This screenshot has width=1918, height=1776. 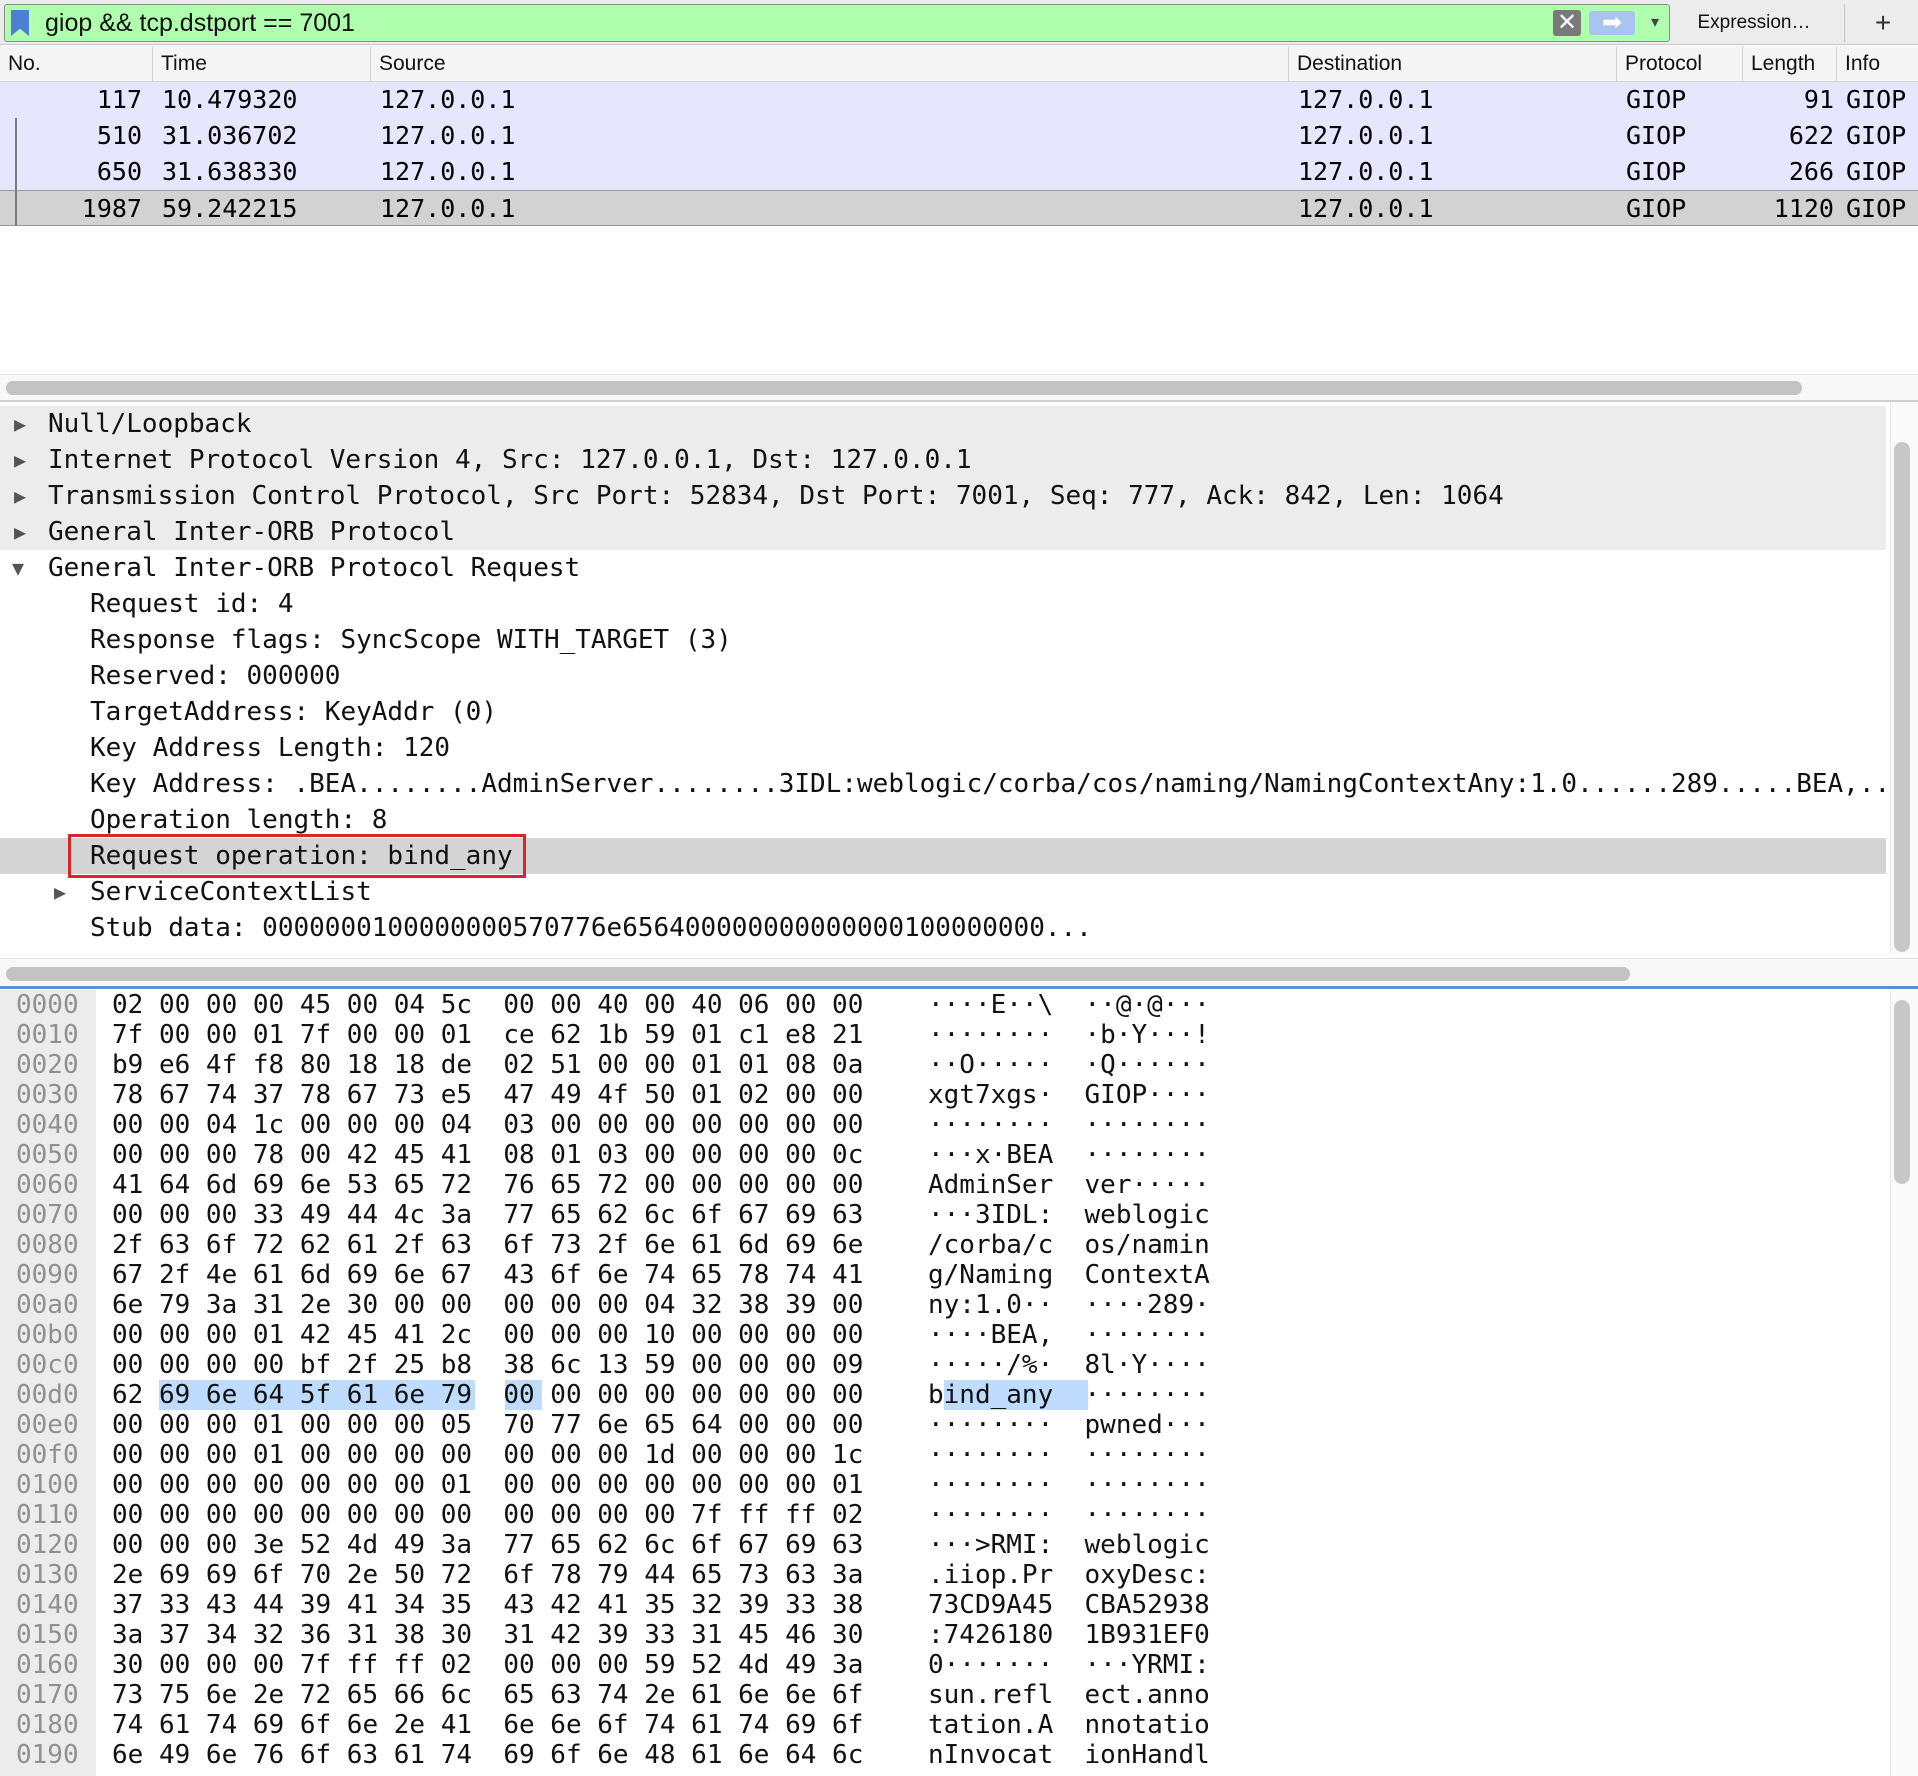 What do you see at coordinates (47, 1245) in the screenshot?
I see `hex-offset: 0080` at bounding box center [47, 1245].